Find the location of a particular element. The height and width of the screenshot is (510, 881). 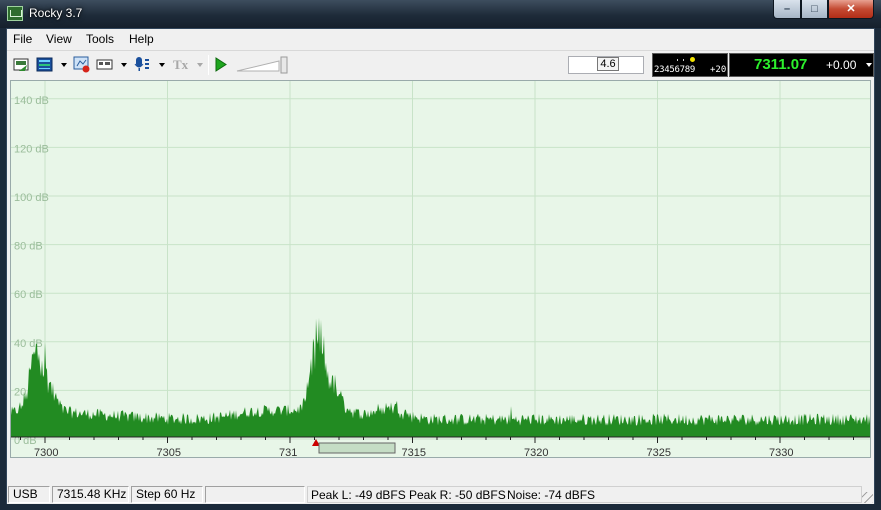

menu-file: File is located at coordinates (22, 39).